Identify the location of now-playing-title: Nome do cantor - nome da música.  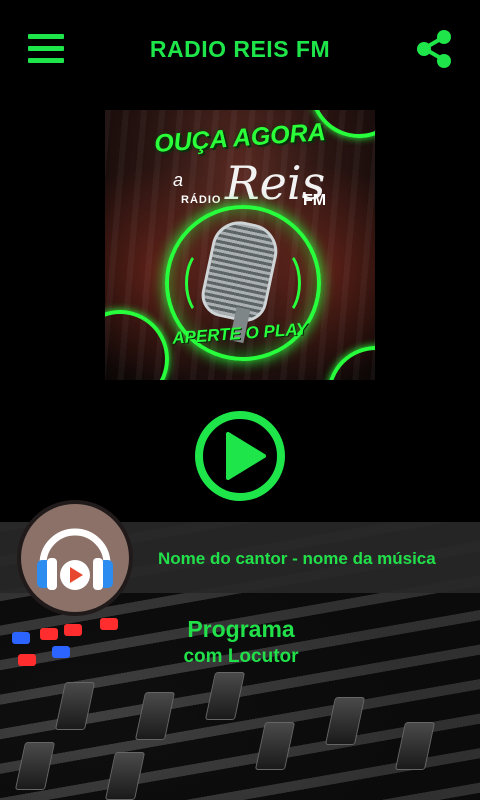
(297, 558).